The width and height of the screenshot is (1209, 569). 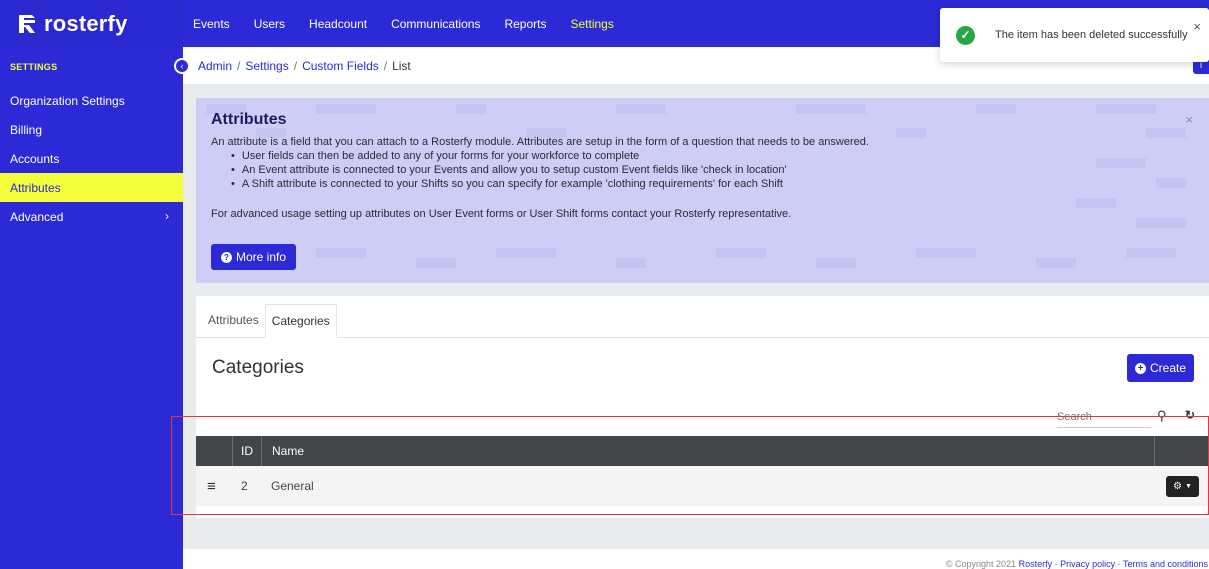 I want to click on tab-attributes: Attributes, so click(x=233, y=320).